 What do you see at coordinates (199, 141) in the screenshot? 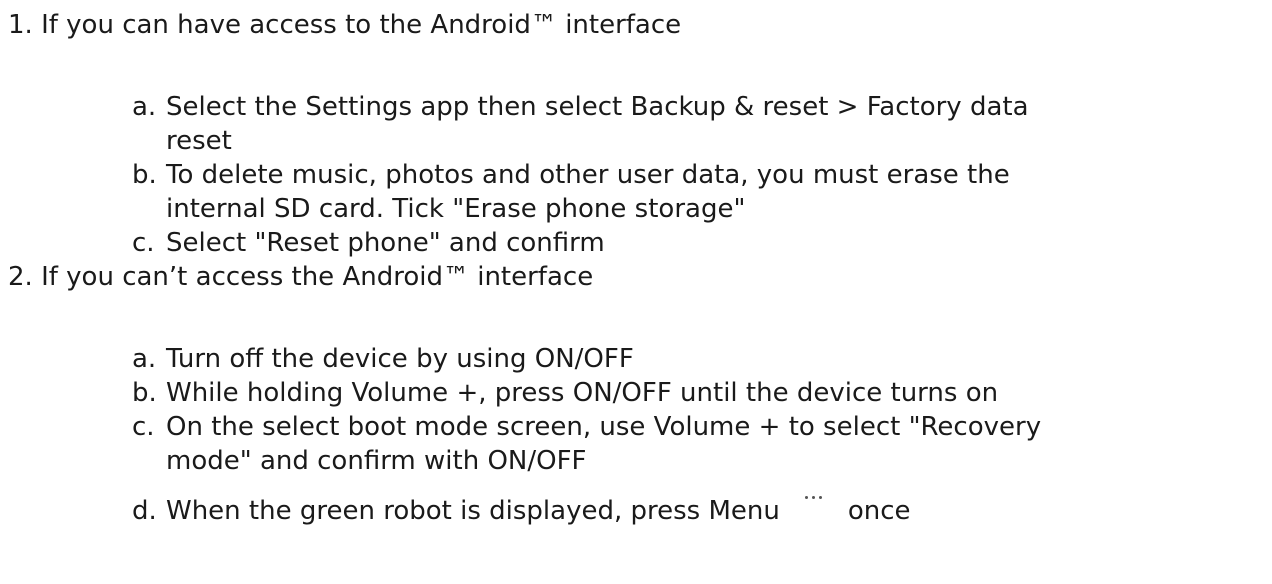
I see `item-text-line-2: reset` at bounding box center [199, 141].